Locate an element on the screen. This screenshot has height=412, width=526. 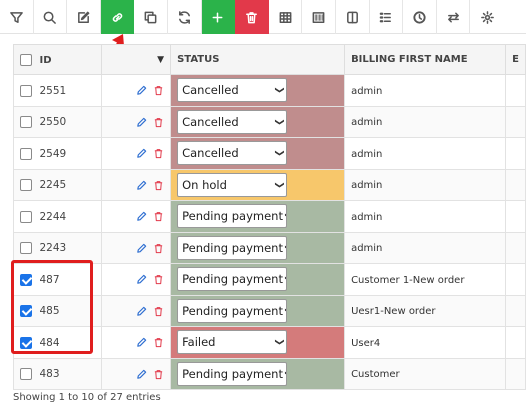
swap-icon is located at coordinates (453, 17).